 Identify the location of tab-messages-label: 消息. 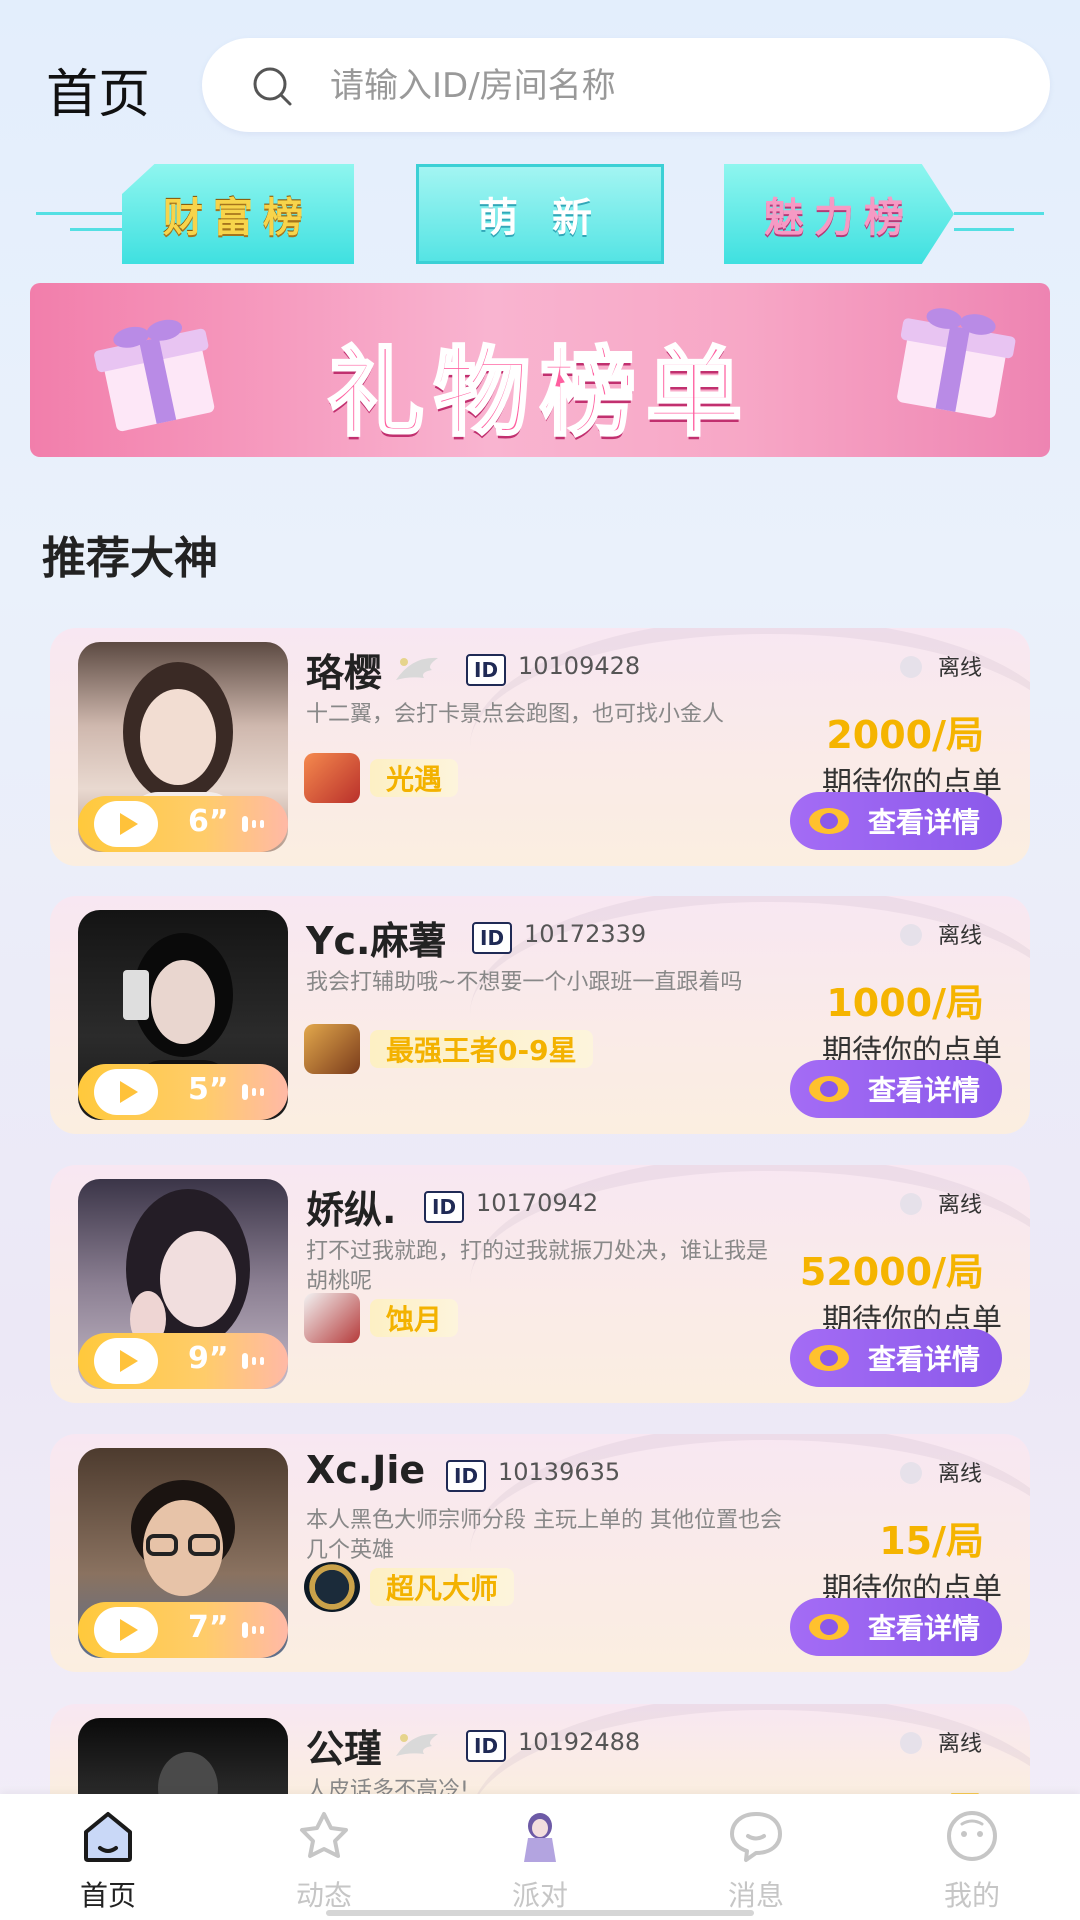
(755, 1895).